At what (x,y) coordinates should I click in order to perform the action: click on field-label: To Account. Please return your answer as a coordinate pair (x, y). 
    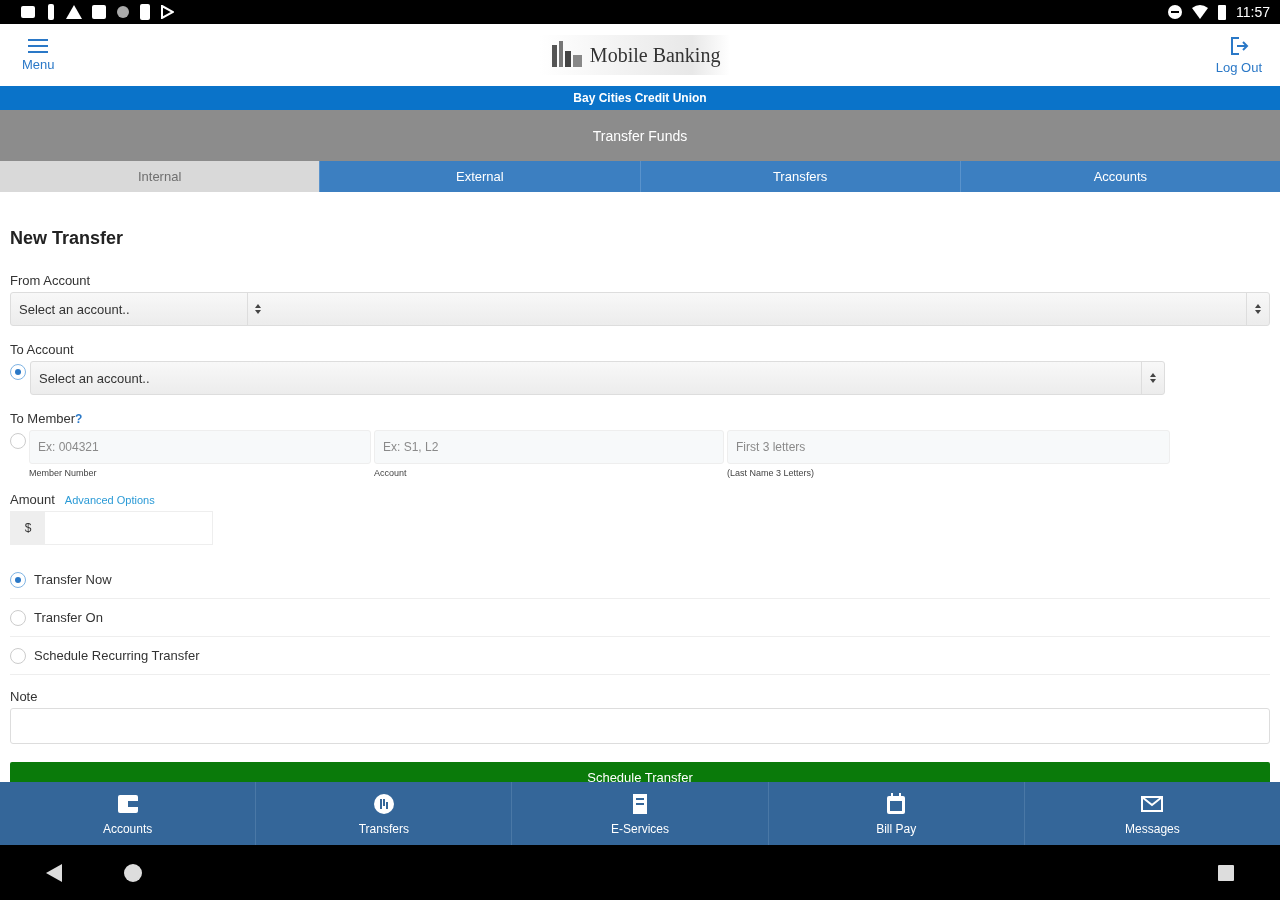
    Looking at the image, I should click on (42, 349).